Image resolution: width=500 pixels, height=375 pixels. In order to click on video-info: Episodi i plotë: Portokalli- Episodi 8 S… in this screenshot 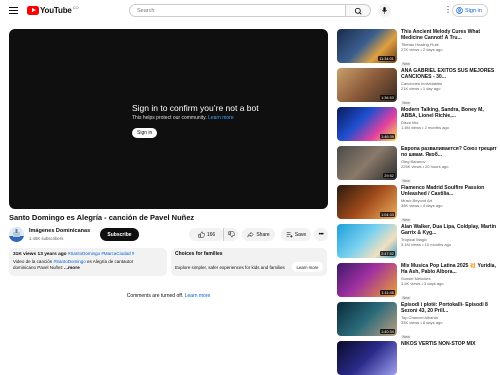, I will do `click(449, 322)`.